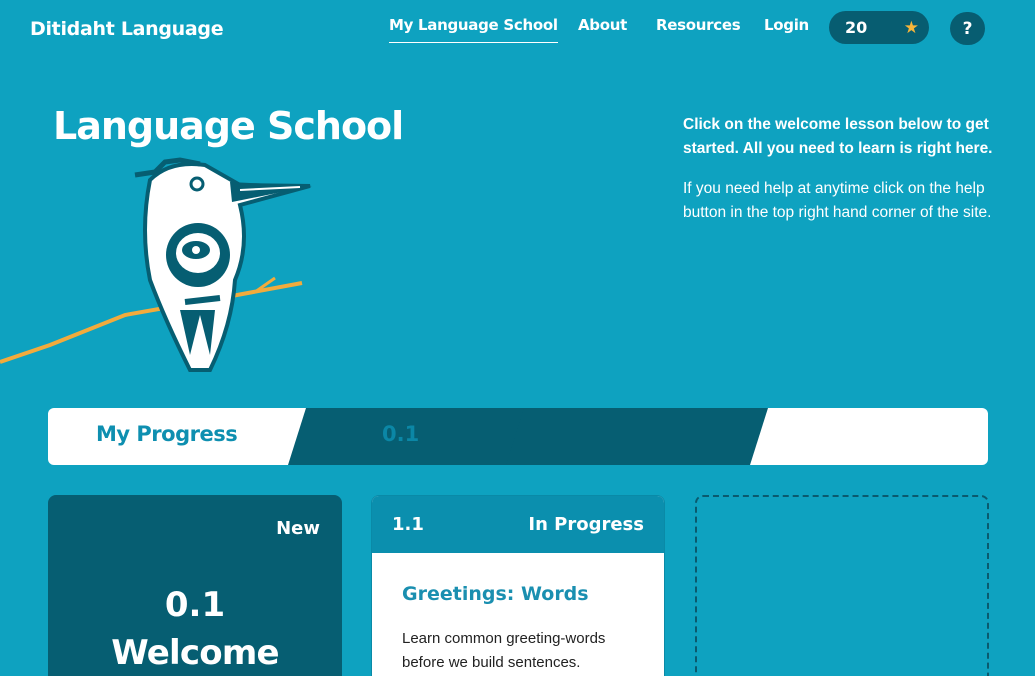  I want to click on page-title: Language School, so click(228, 126).